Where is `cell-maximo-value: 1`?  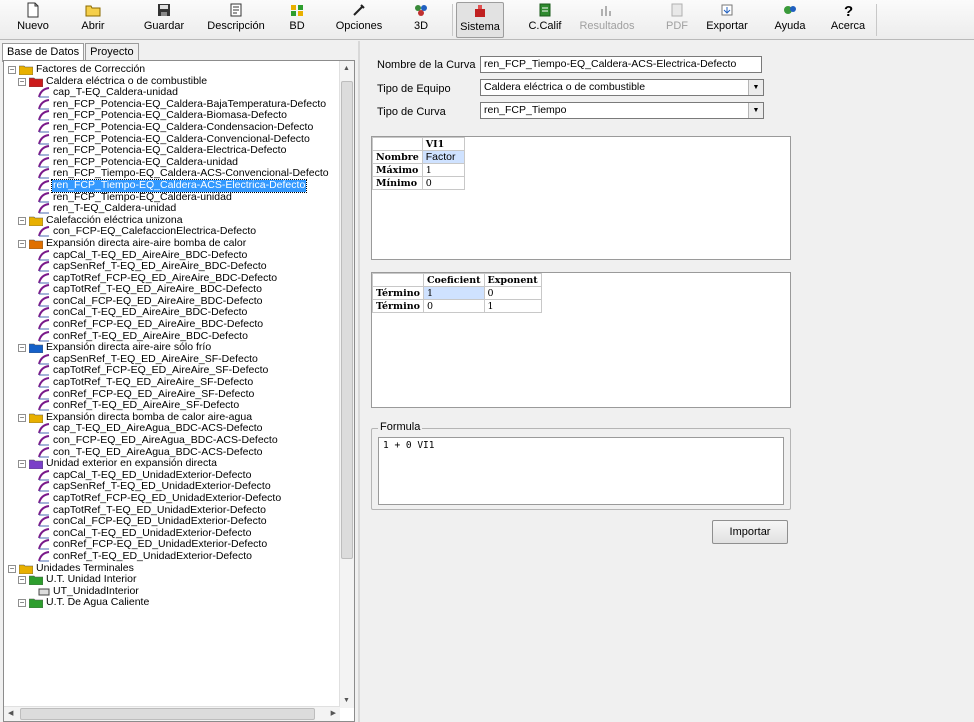
cell-maximo-value: 1 is located at coordinates (443, 170).